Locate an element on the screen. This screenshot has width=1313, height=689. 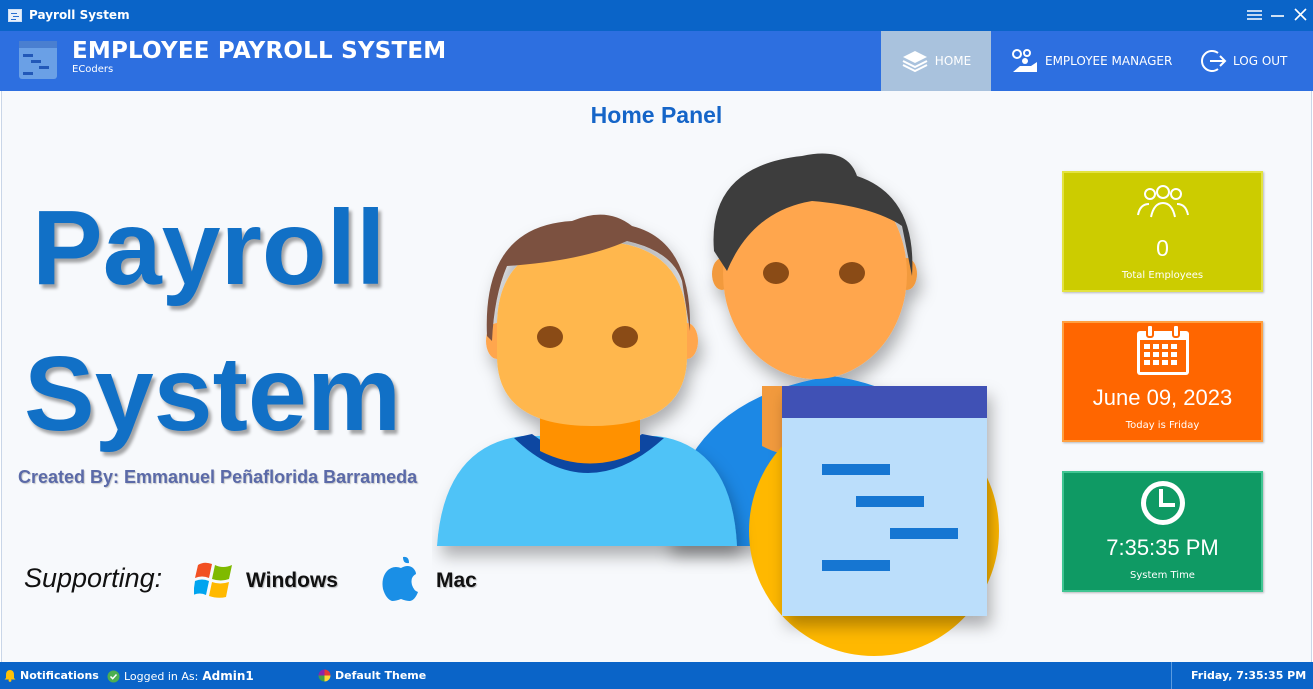
calendar-icon is located at coordinates (1163, 349).